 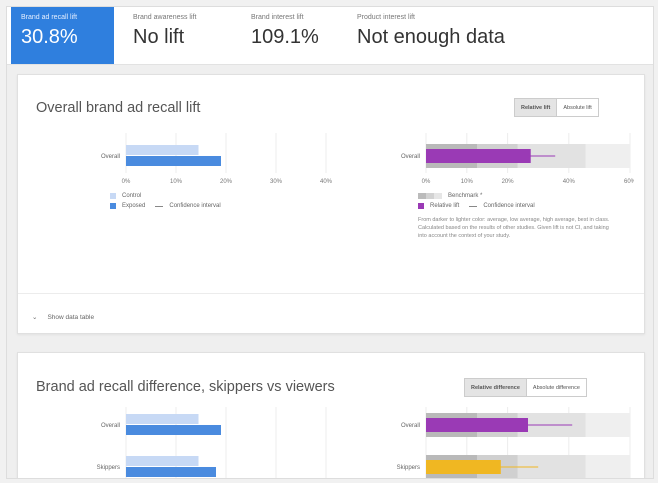 I want to click on skippers-difference-chart: Overall Skippers, so click(x=514, y=442).